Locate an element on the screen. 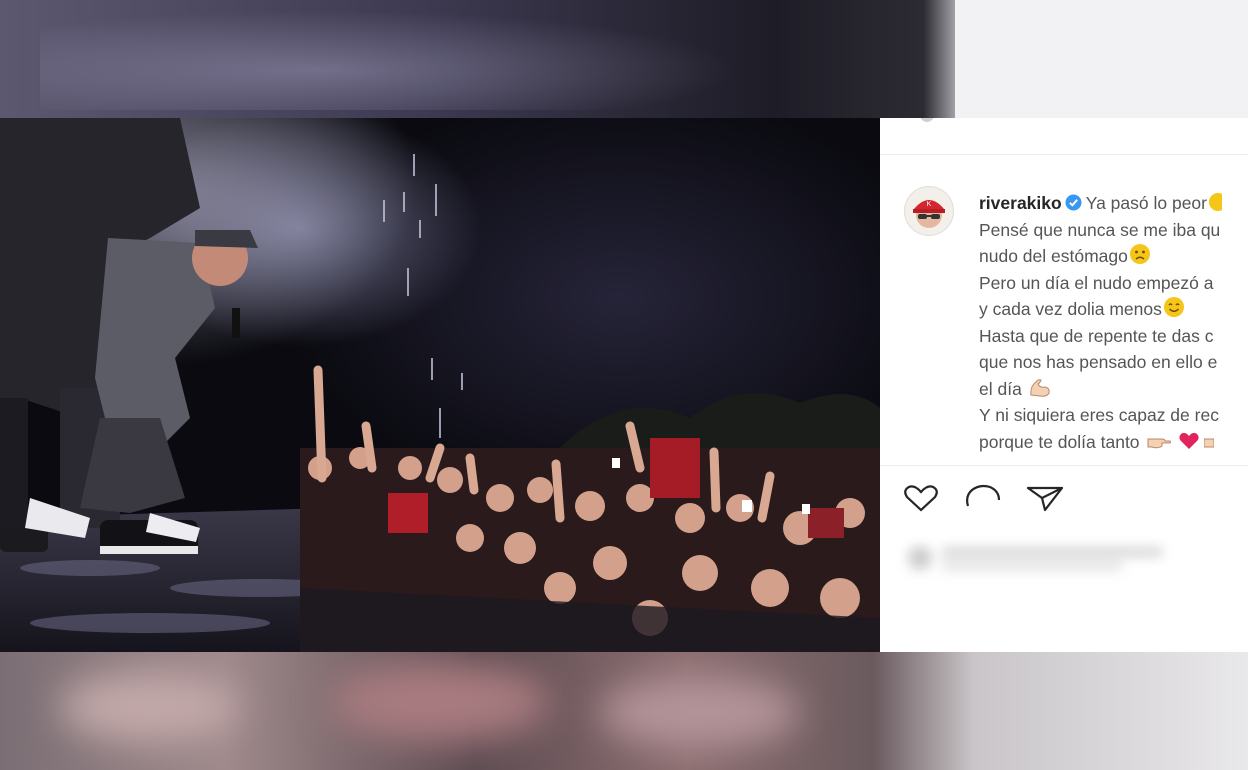 This screenshot has height=770, width=1248. caption-line: Y ni siquiera eres capaz de rec is located at coordinates (1099, 415).